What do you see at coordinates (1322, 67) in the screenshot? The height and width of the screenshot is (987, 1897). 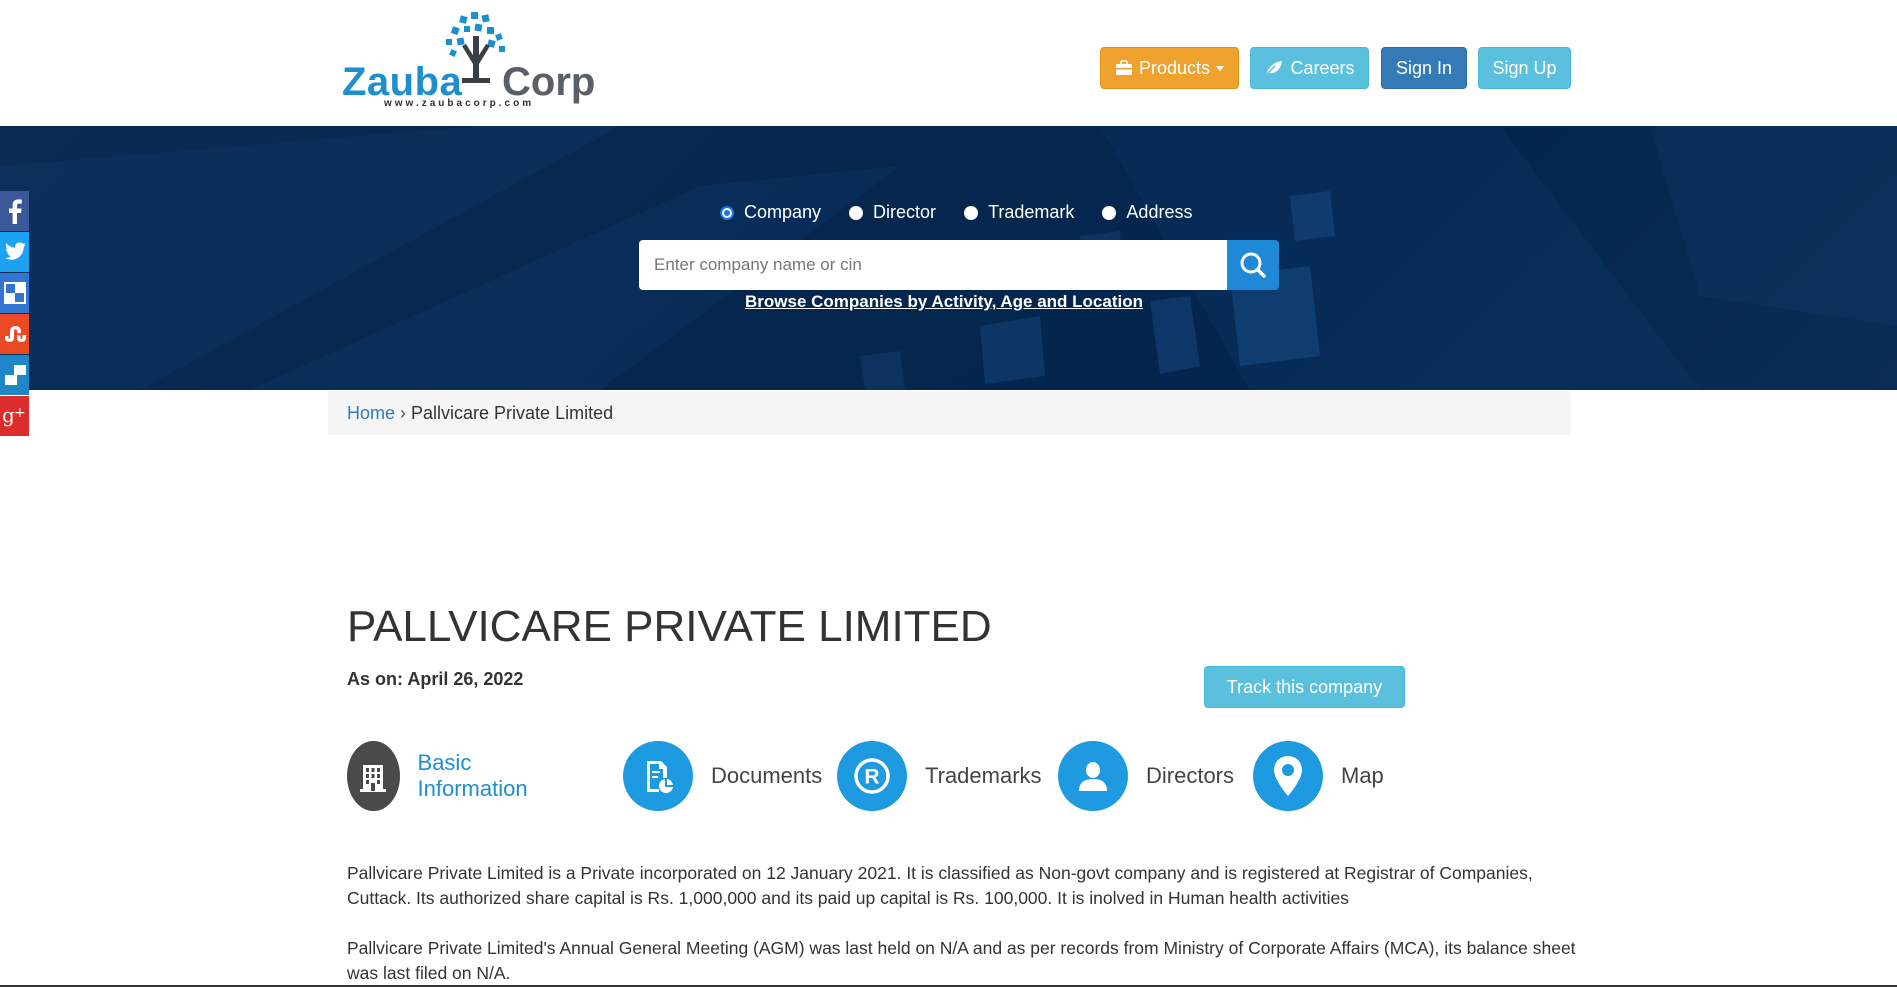 I see `careers-label: Careers` at bounding box center [1322, 67].